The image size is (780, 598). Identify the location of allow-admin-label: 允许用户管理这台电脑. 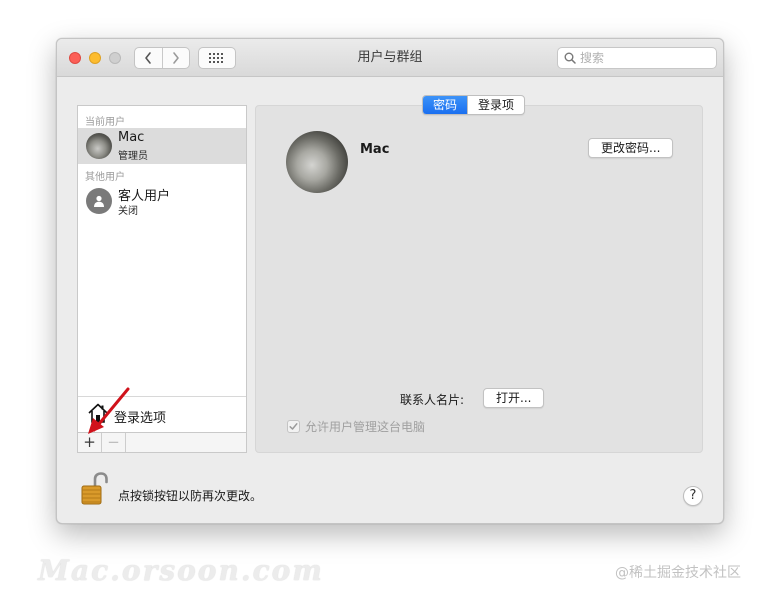
(365, 427).